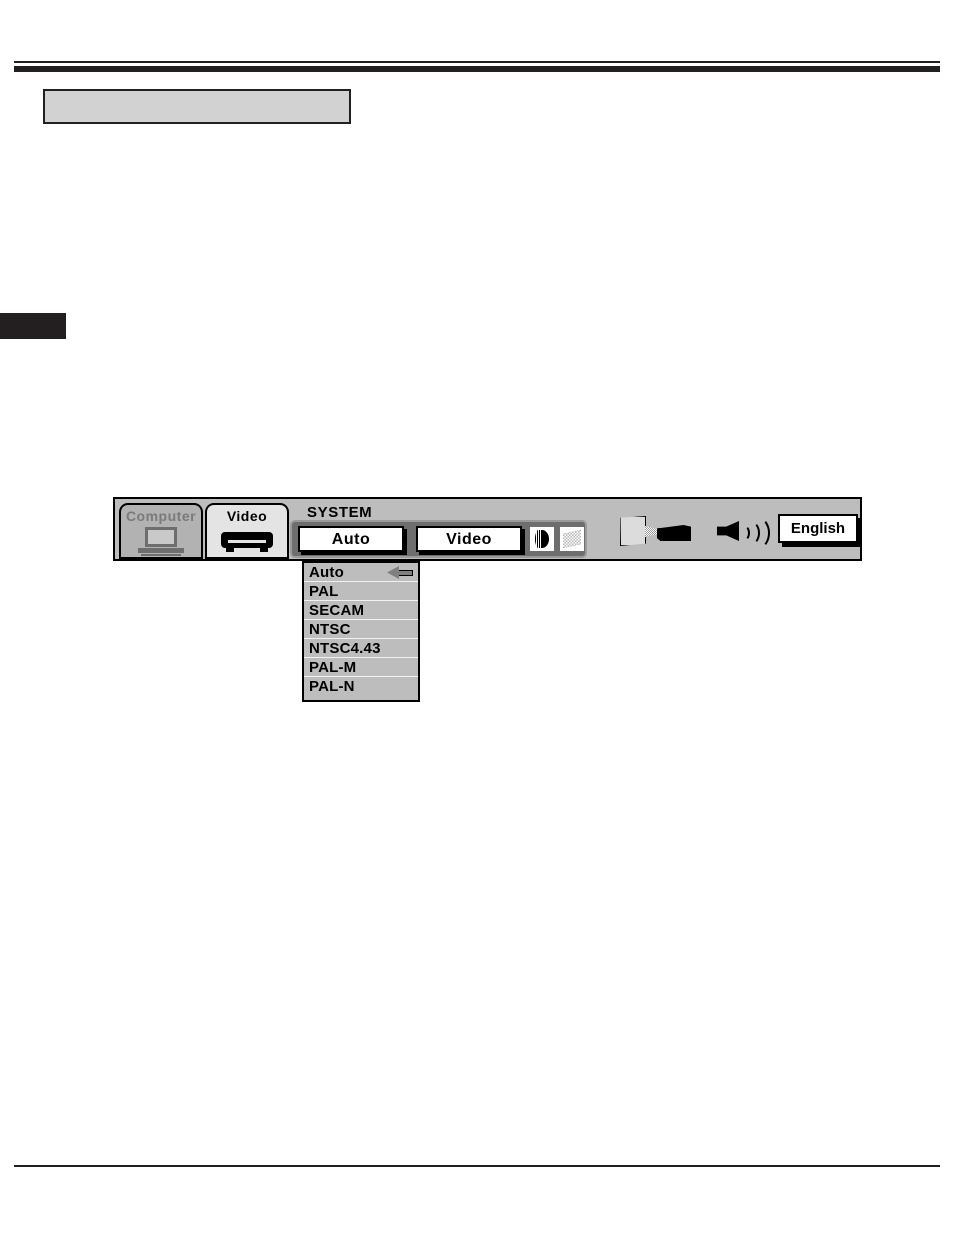 The height and width of the screenshot is (1235, 954). I want to click on list-item: NTSC, so click(361, 629).